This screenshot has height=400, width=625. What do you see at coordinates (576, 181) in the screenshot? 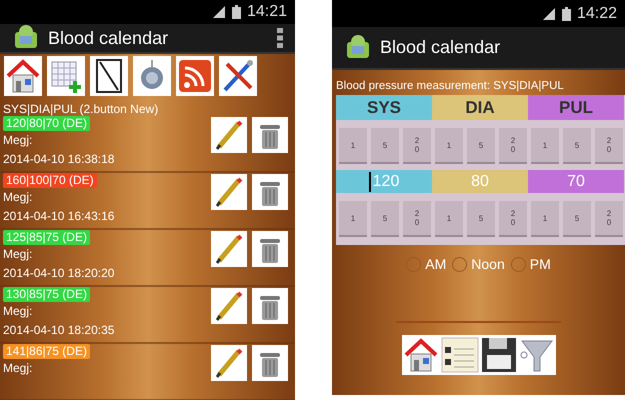
I see `value-field: 70` at bounding box center [576, 181].